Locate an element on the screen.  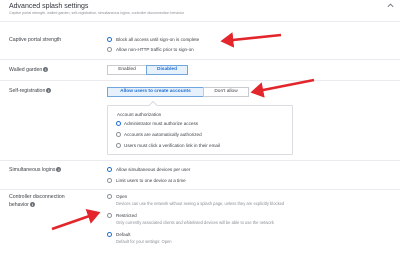
annotation-arrow-self-registration is located at coordinates (282, 88).